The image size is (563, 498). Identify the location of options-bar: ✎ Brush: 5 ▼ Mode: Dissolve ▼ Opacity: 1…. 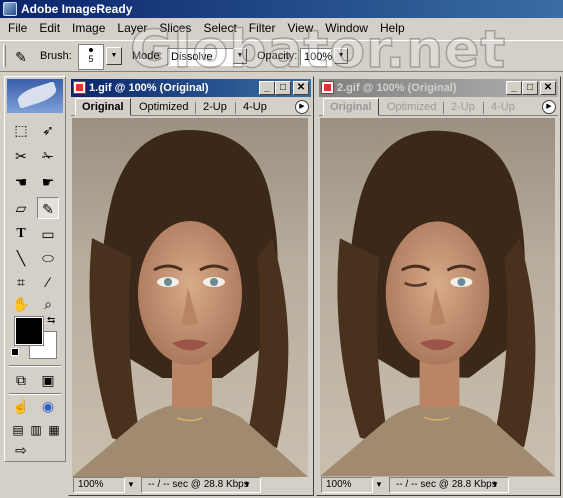
(281, 56).